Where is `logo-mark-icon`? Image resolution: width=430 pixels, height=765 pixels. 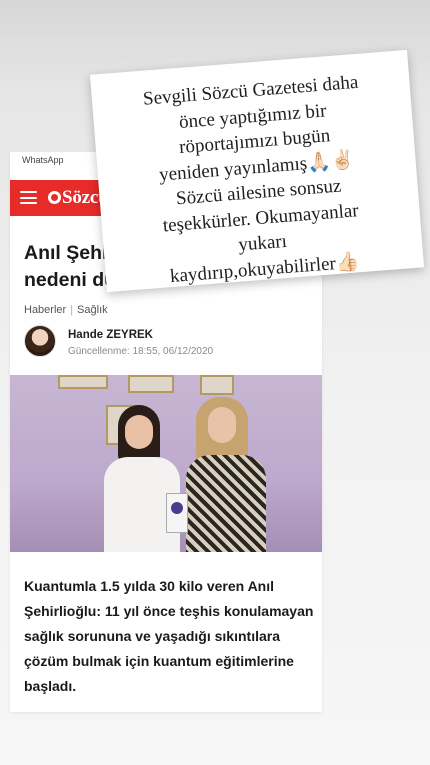 logo-mark-icon is located at coordinates (54, 197).